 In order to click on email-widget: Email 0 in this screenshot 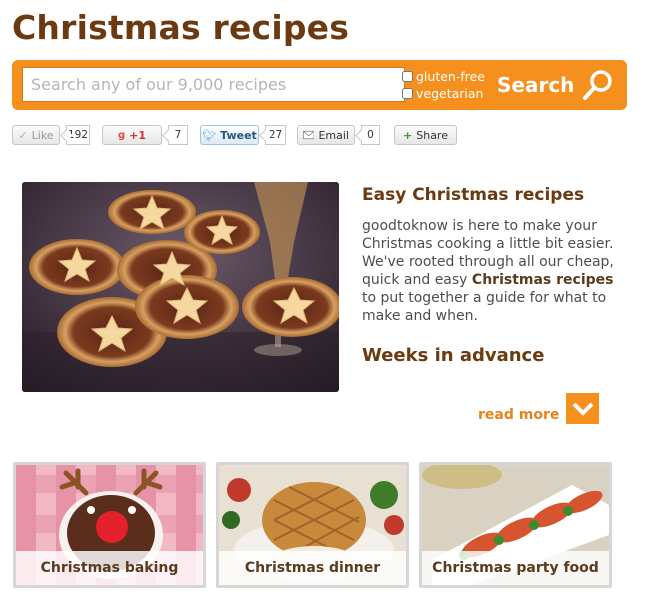, I will do `click(338, 135)`.